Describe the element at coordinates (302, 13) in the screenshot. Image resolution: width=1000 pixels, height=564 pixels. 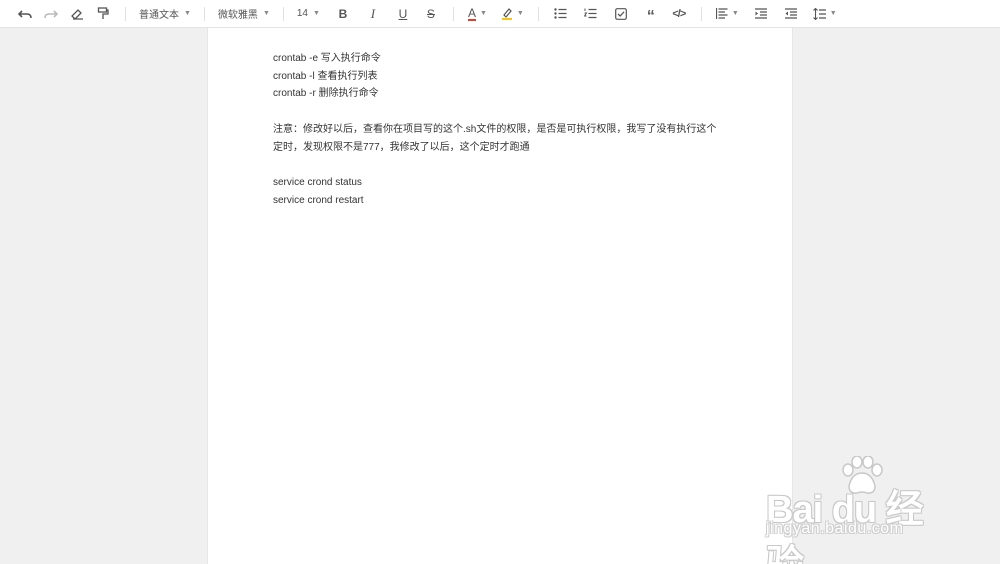
I see `font-size-label: 14` at that location.